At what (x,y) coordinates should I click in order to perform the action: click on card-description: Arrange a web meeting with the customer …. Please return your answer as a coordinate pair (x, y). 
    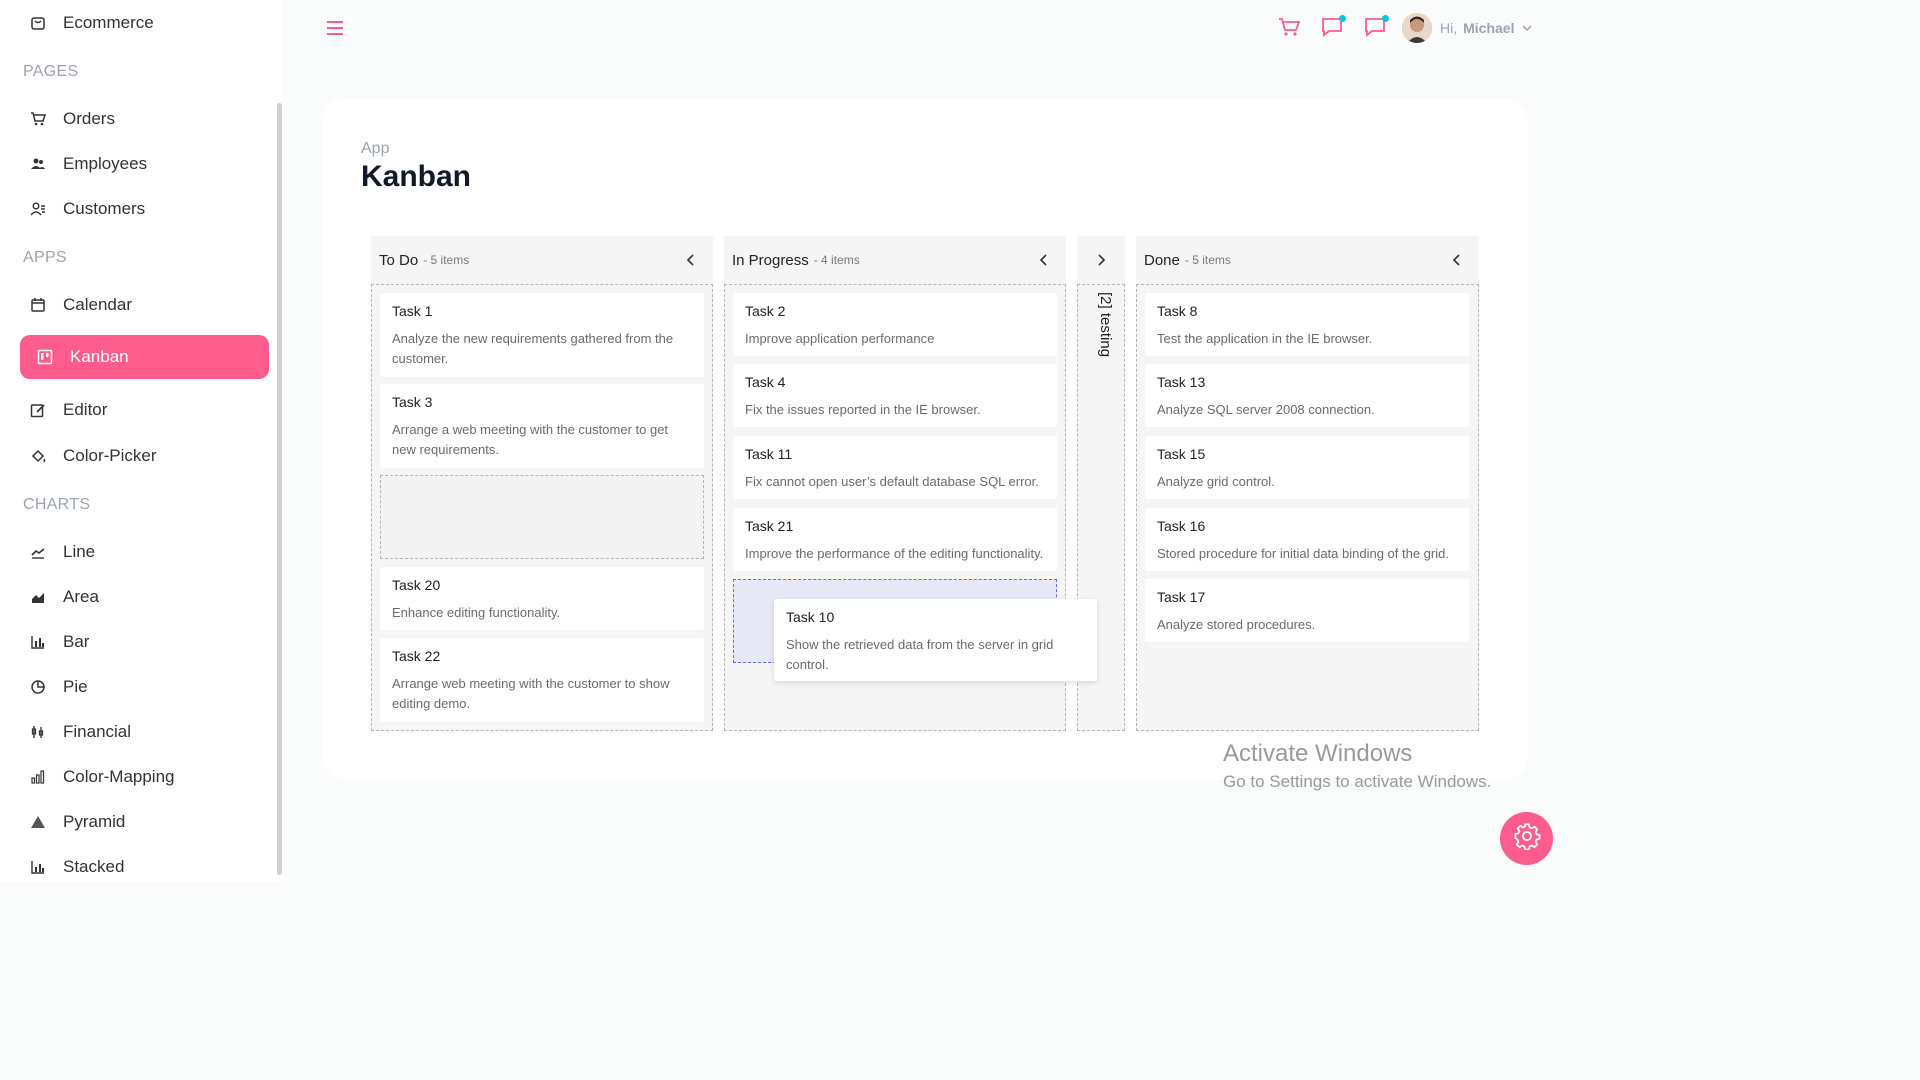
    Looking at the image, I should click on (530, 439).